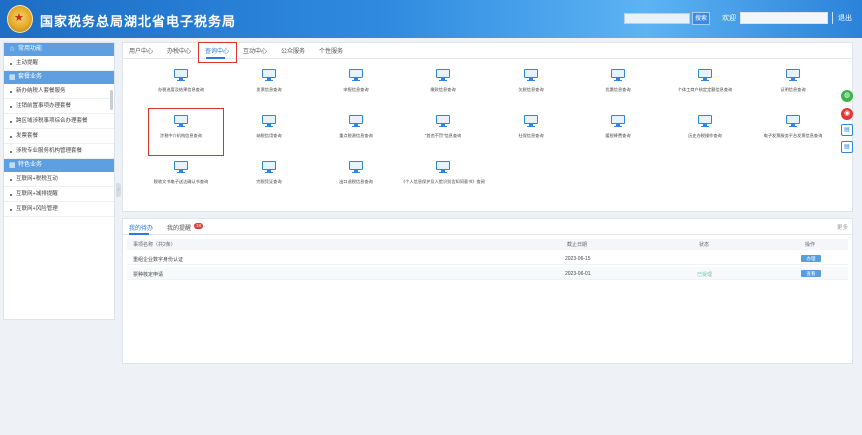 The width and height of the screenshot is (862, 435). I want to click on sidebar-item-reminder: 互联网+减排提醒, so click(59, 194).